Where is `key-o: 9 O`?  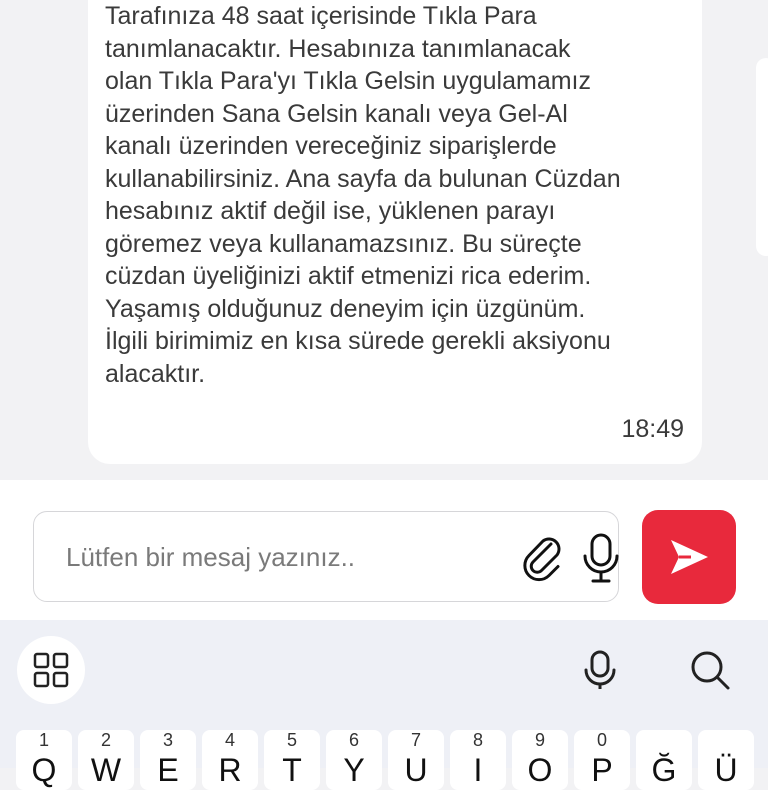 key-o: 9 O is located at coordinates (540, 760).